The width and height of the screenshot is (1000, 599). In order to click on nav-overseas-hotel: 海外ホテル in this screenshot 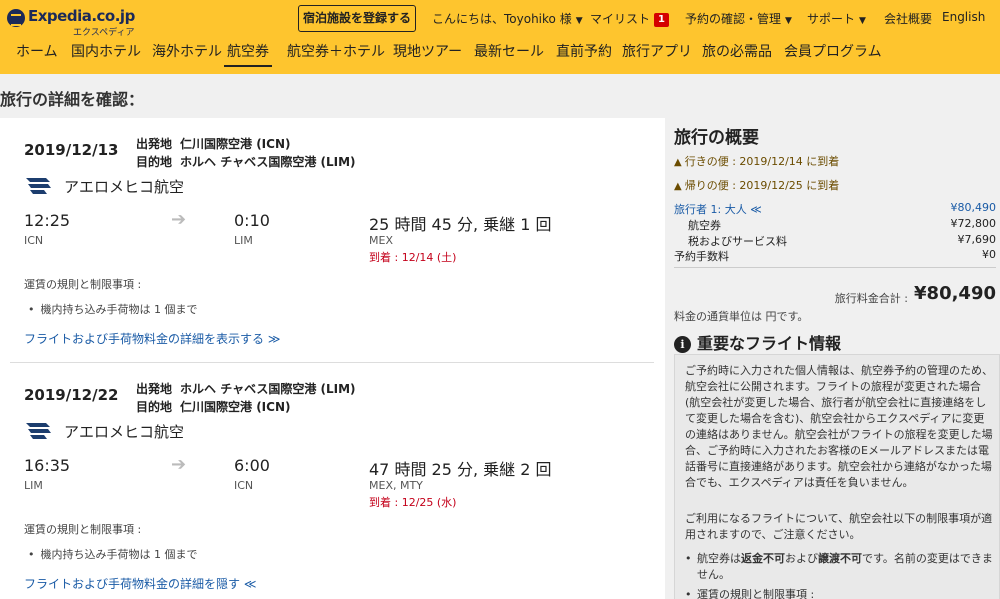, I will do `click(187, 54)`.